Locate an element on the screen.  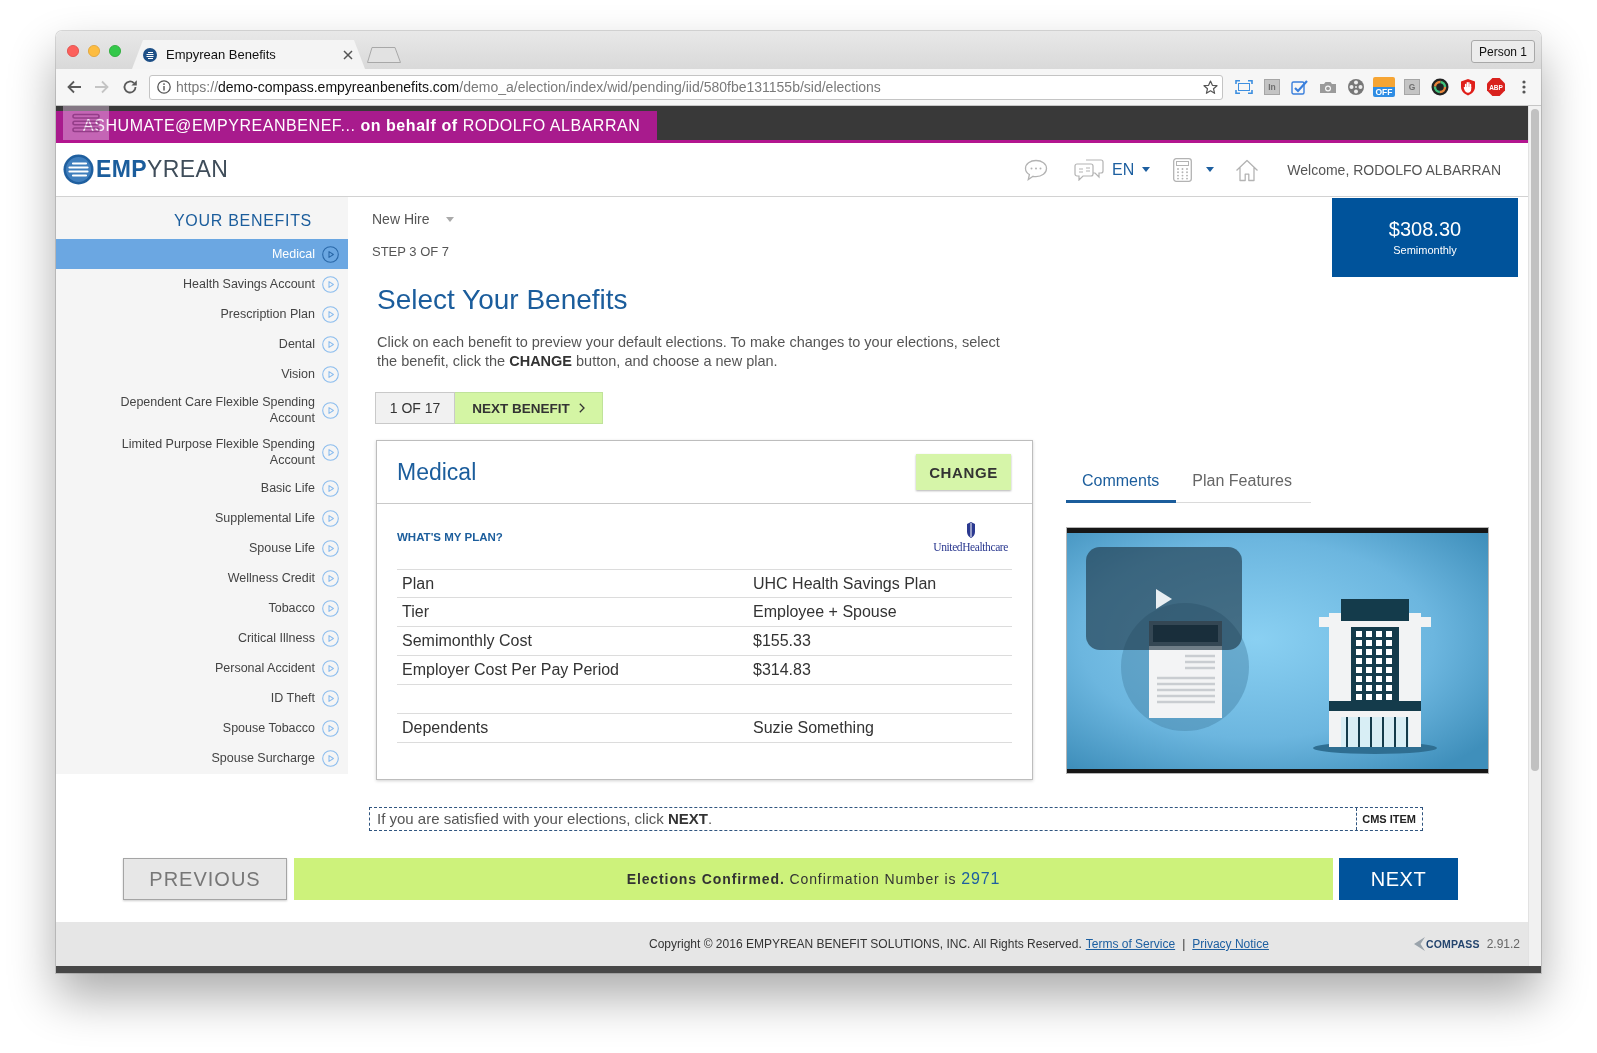
sidebar-item: Spouse Surcharge is located at coordinates (202, 758).